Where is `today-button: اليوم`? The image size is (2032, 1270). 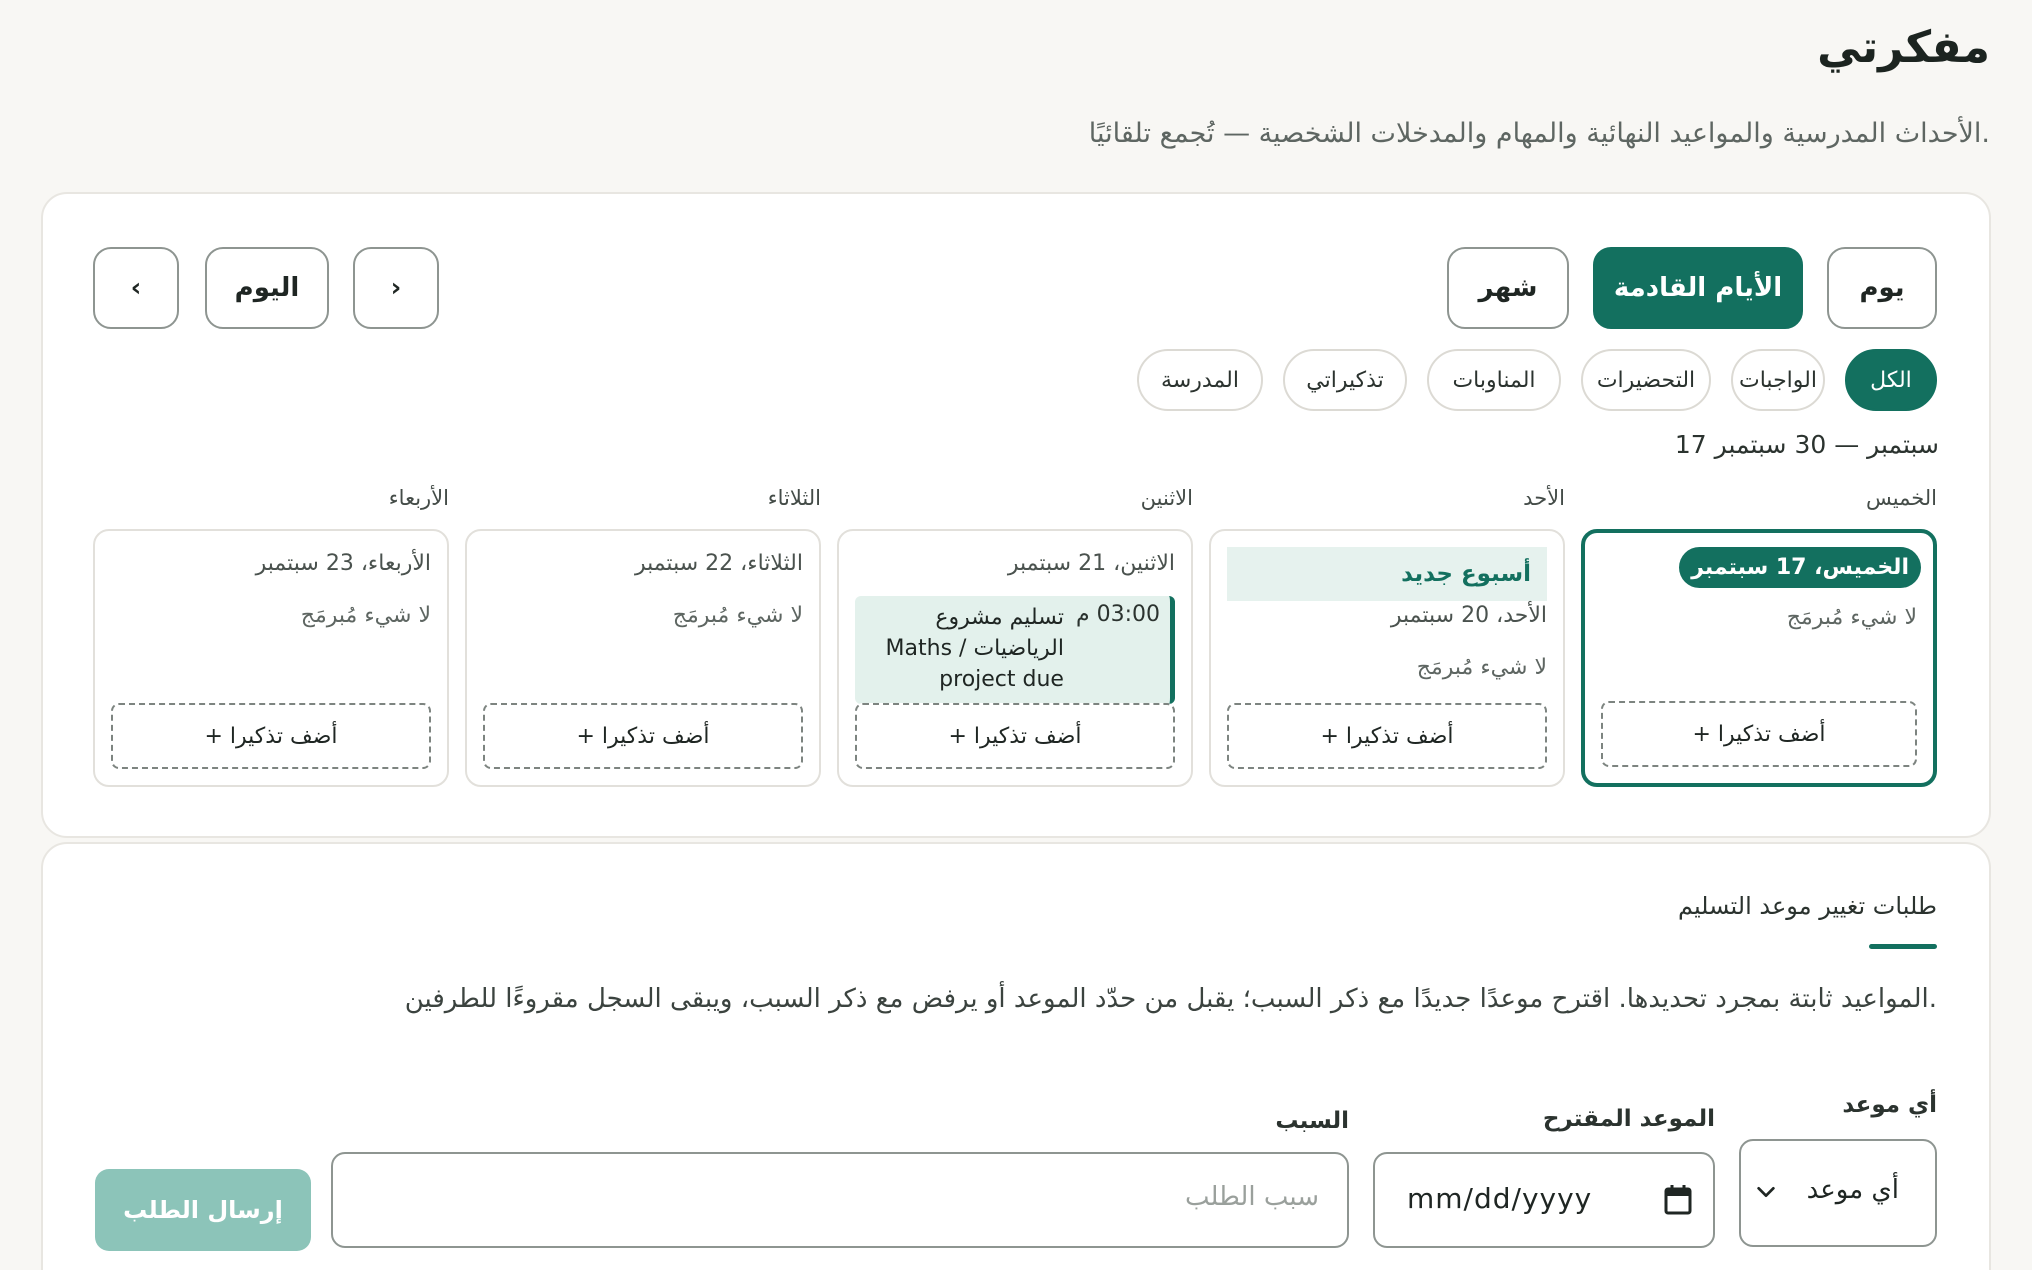 today-button: اليوم is located at coordinates (267, 288).